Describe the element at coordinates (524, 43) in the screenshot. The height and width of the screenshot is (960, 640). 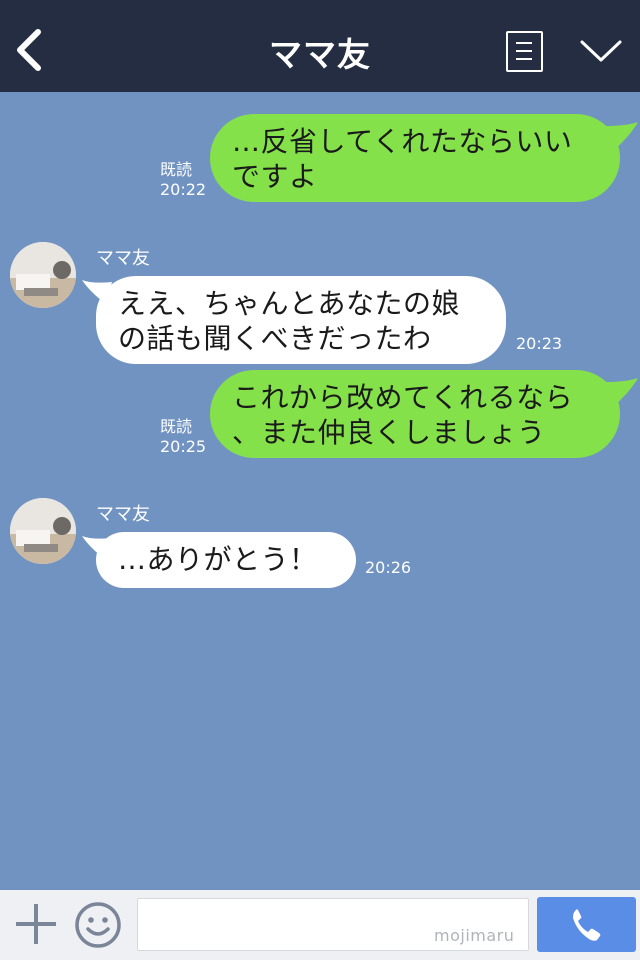
I see `list-icon` at that location.